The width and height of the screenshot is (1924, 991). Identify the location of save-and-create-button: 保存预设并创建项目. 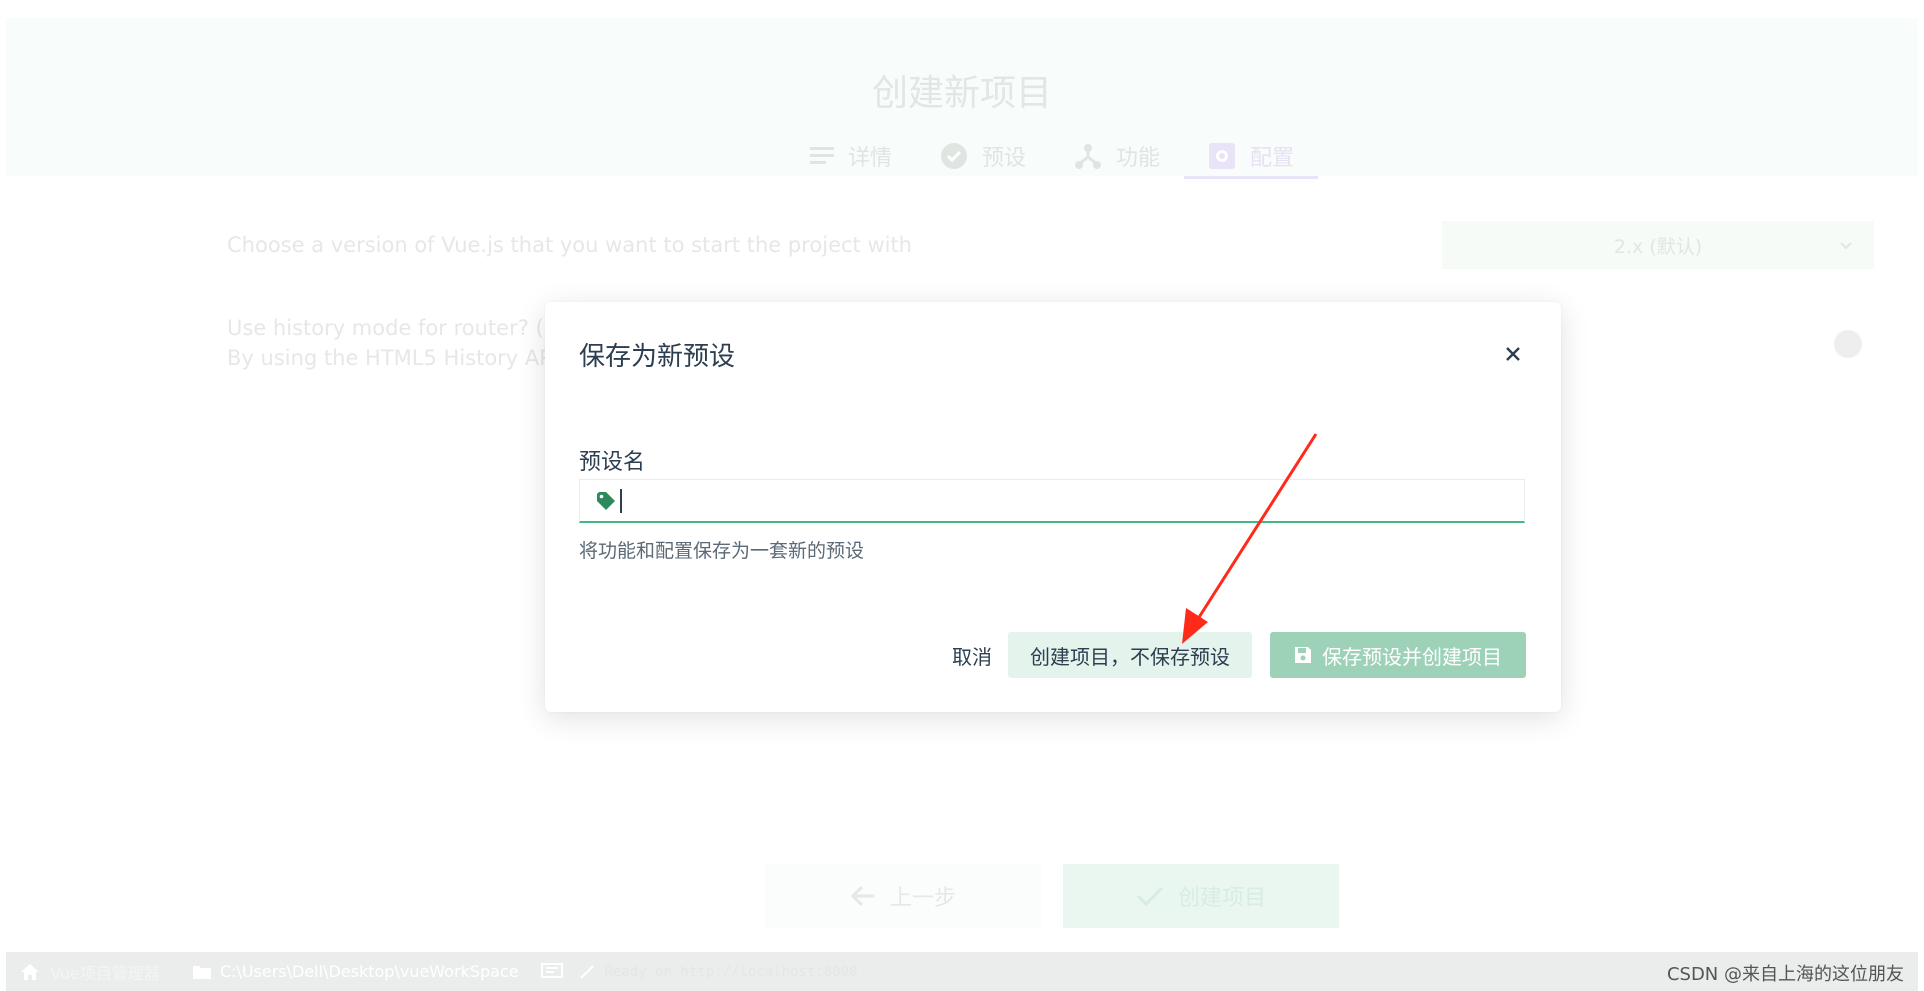
(1398, 655).